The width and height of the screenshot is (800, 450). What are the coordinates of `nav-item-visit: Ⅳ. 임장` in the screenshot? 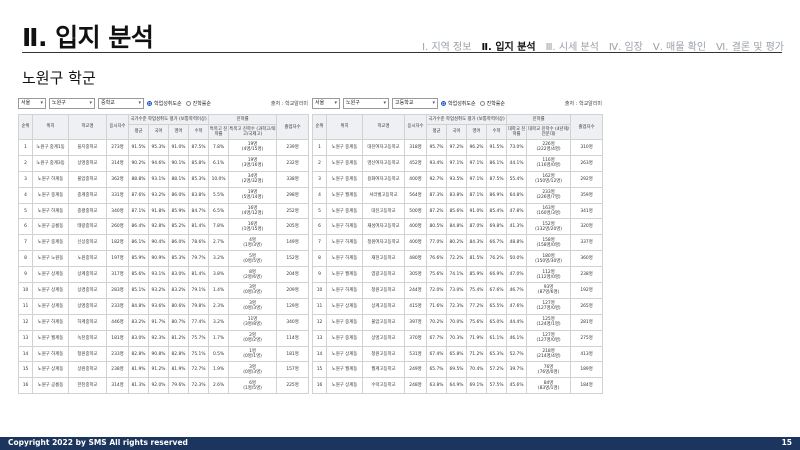 It's located at (626, 45).